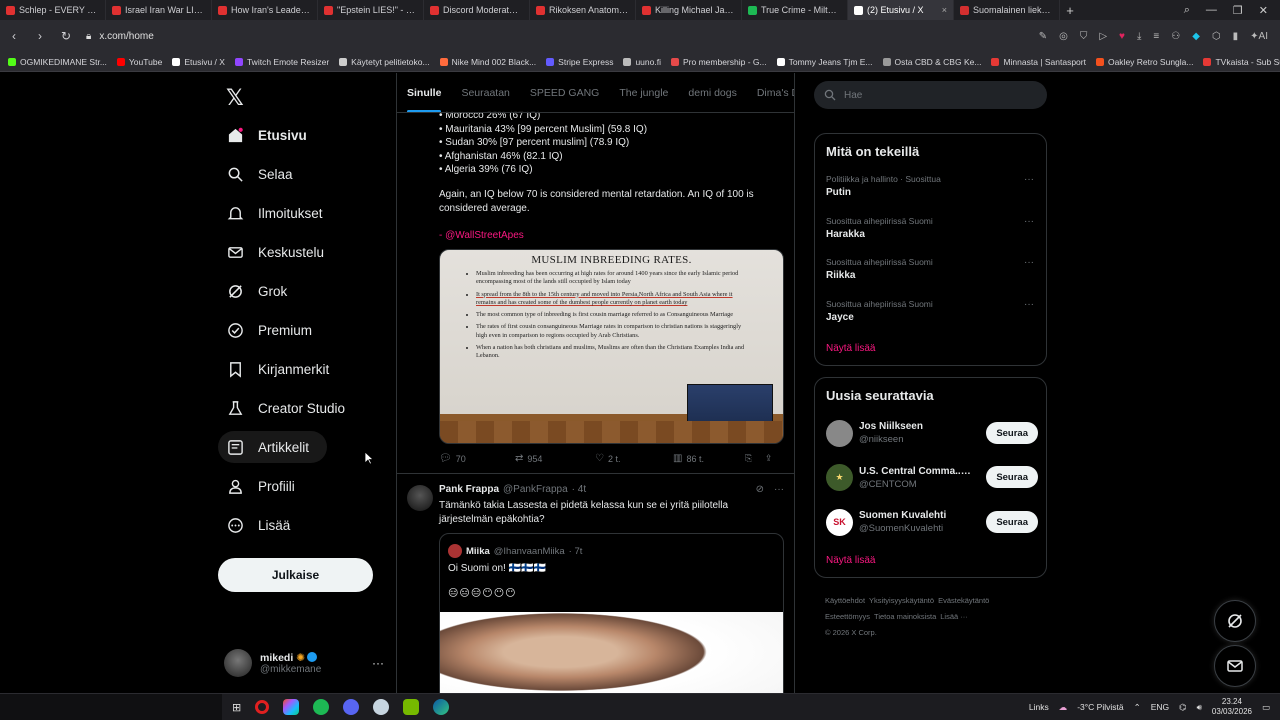 The width and height of the screenshot is (1280, 720). I want to click on profile-icon: ⚇, so click(1175, 36).